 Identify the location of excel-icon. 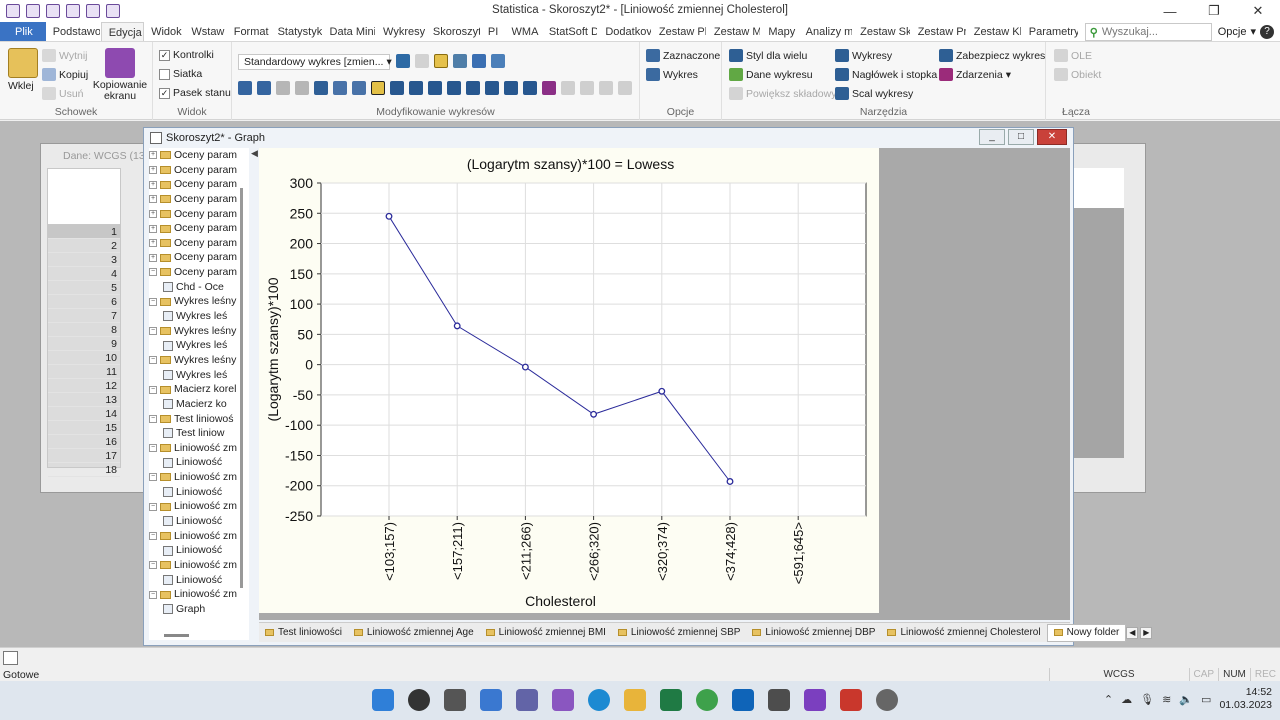
(671, 700).